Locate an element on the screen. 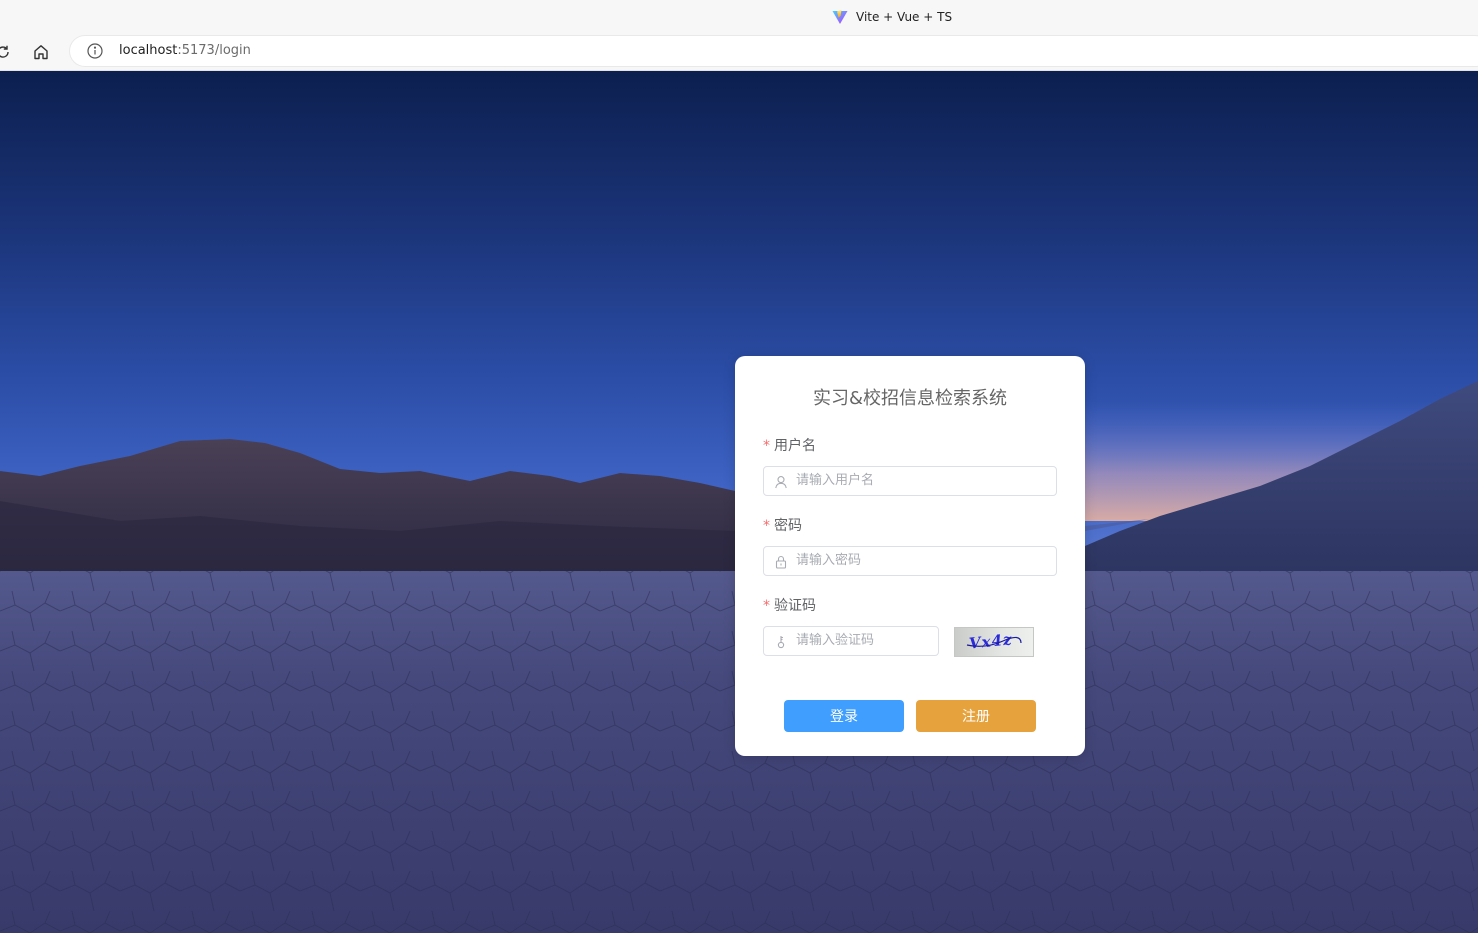 Image resolution: width=1478 pixels, height=933 pixels. url-text: localhost:5173/login is located at coordinates (185, 51).